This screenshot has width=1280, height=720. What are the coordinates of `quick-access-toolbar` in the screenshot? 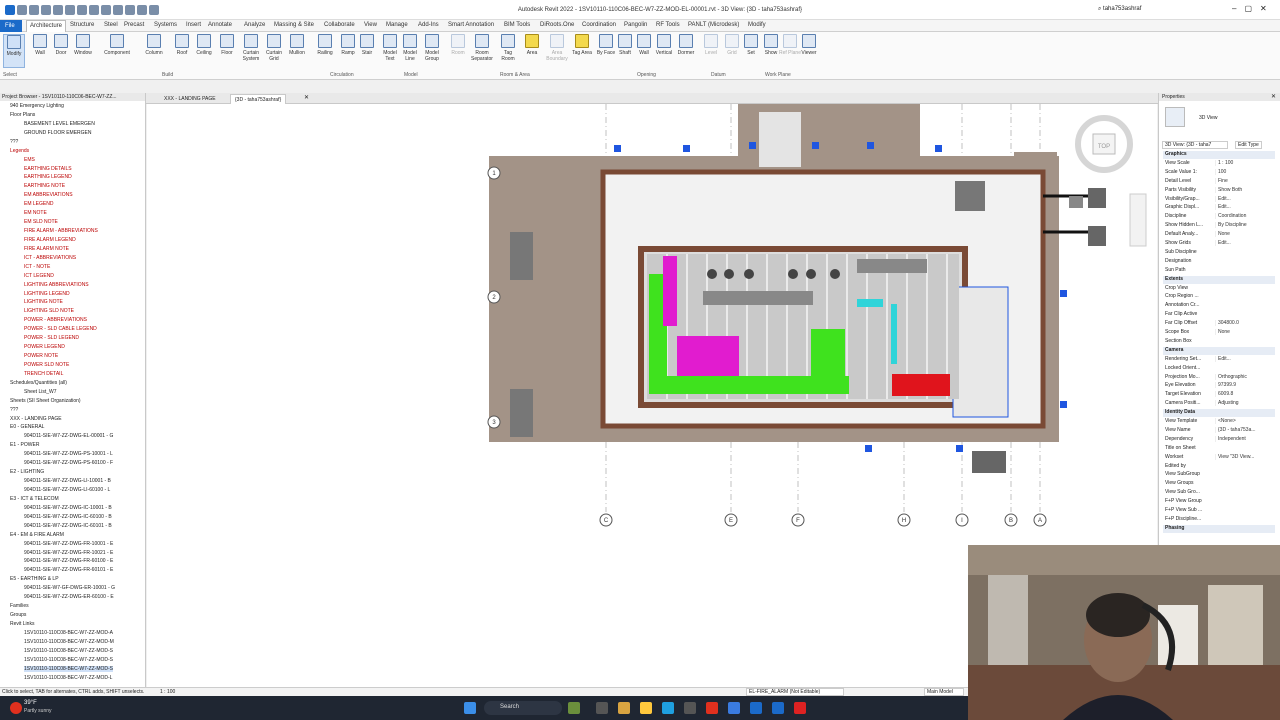 It's located at (82, 11).